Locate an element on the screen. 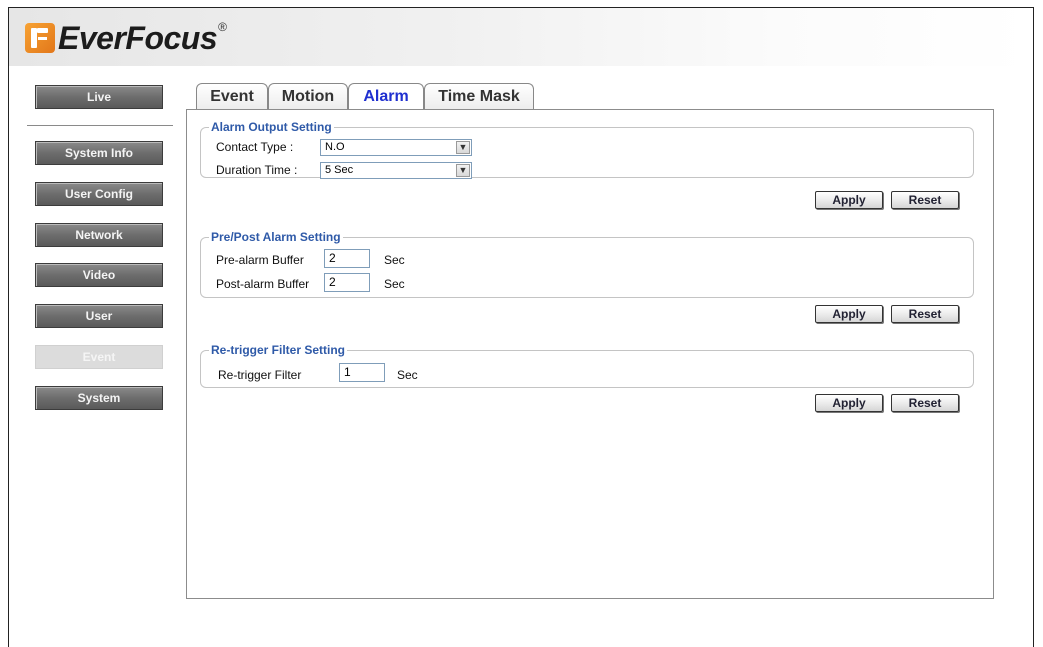 Image resolution: width=1043 pixels, height=647 pixels. contact-type-label: Contact Type : is located at coordinates (255, 147).